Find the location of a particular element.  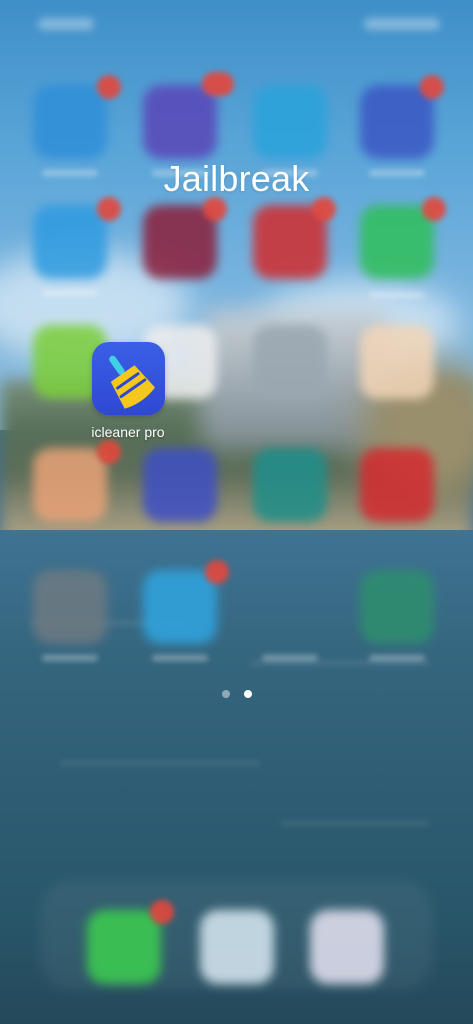

app-icleaner-pro: icleaner pro is located at coordinates (128, 391).